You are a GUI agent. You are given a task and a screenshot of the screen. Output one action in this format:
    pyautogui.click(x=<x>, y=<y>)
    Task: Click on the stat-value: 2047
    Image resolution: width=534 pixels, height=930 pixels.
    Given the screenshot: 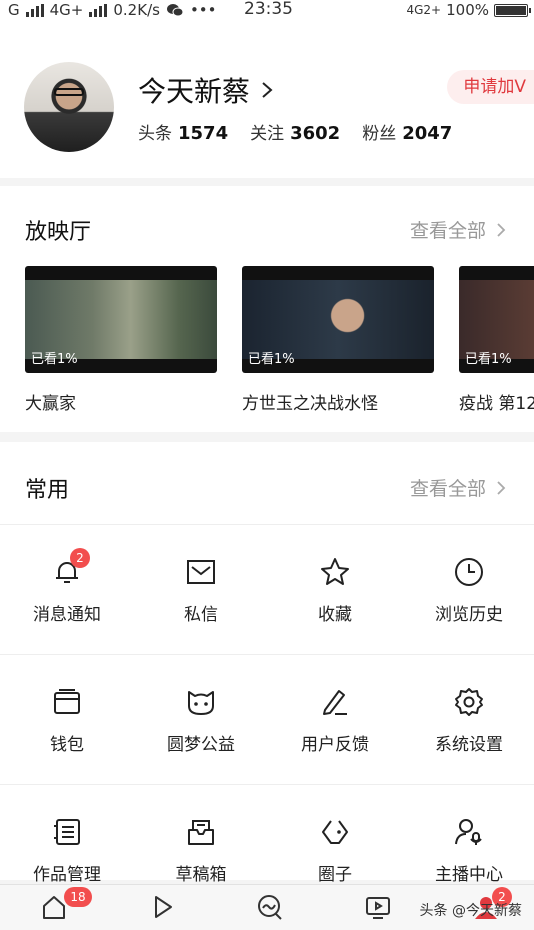 What is the action you would take?
    pyautogui.click(x=427, y=133)
    